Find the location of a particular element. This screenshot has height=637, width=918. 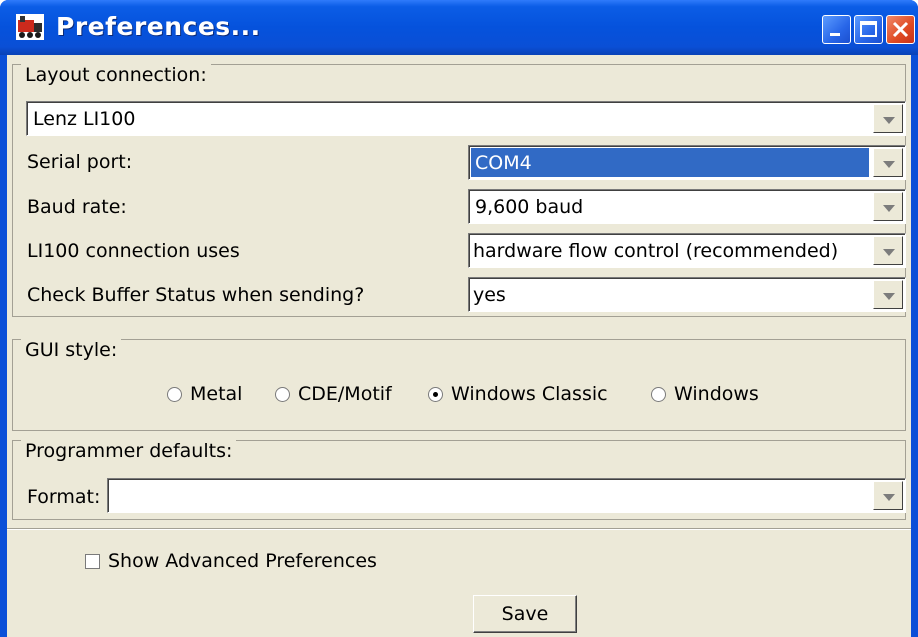

checkbox-box is located at coordinates (92, 561).